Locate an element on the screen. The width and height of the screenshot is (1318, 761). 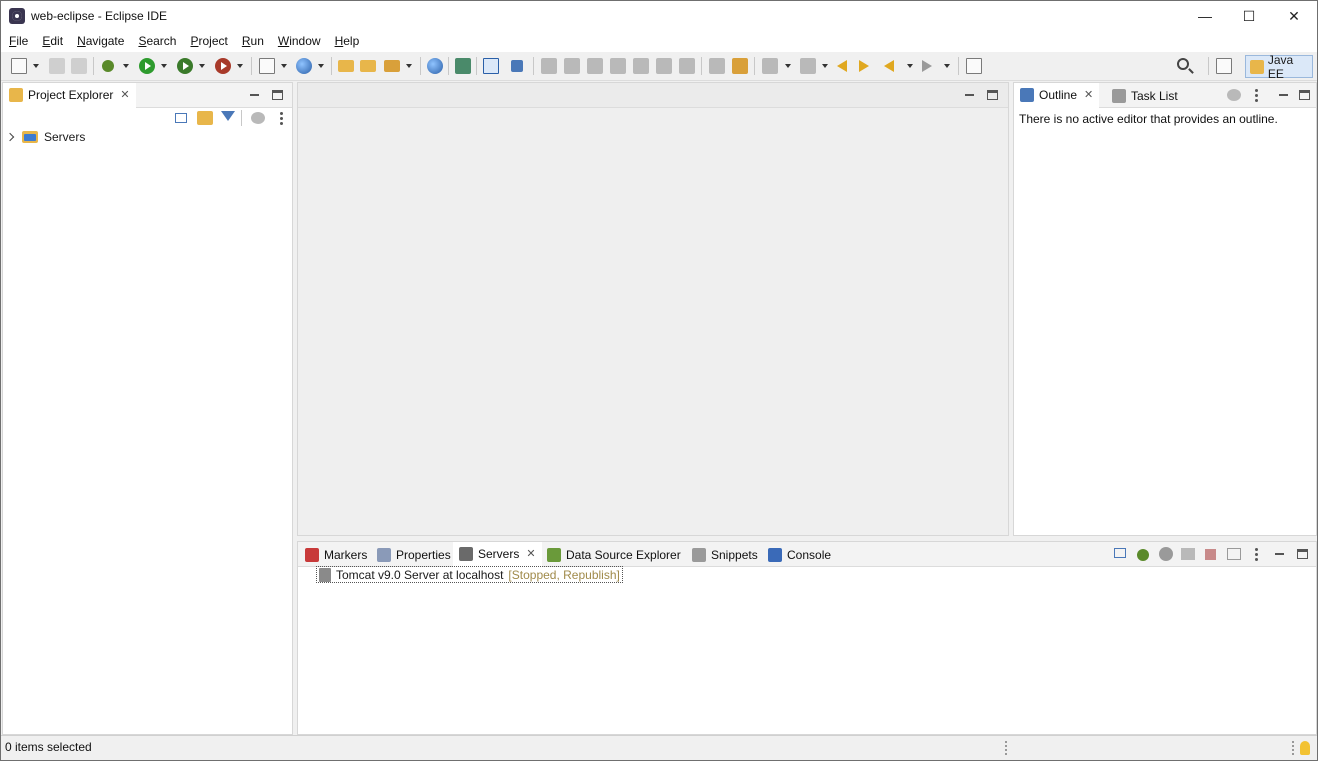
maximize-editor-icon is located at coordinates (992, 95).